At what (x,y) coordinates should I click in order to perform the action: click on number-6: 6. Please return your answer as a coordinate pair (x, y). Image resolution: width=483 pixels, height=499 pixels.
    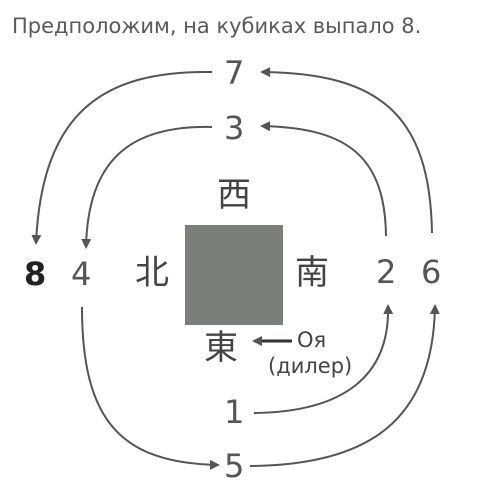
    Looking at the image, I should click on (431, 272).